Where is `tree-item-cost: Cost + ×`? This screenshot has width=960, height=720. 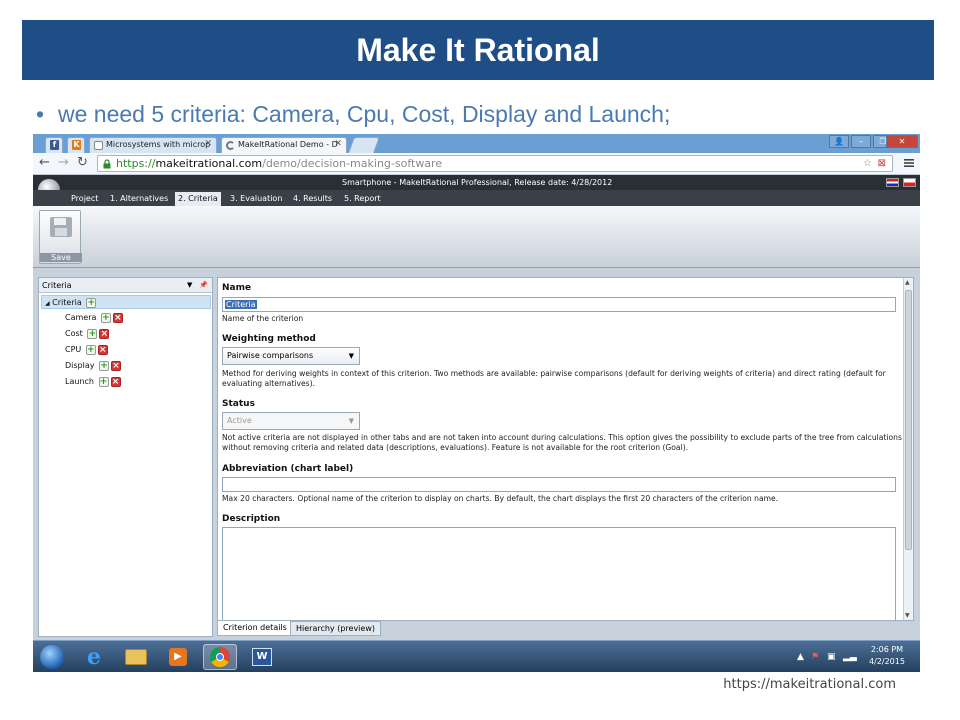
tree-item-cost: Cost + × is located at coordinates (87, 334).